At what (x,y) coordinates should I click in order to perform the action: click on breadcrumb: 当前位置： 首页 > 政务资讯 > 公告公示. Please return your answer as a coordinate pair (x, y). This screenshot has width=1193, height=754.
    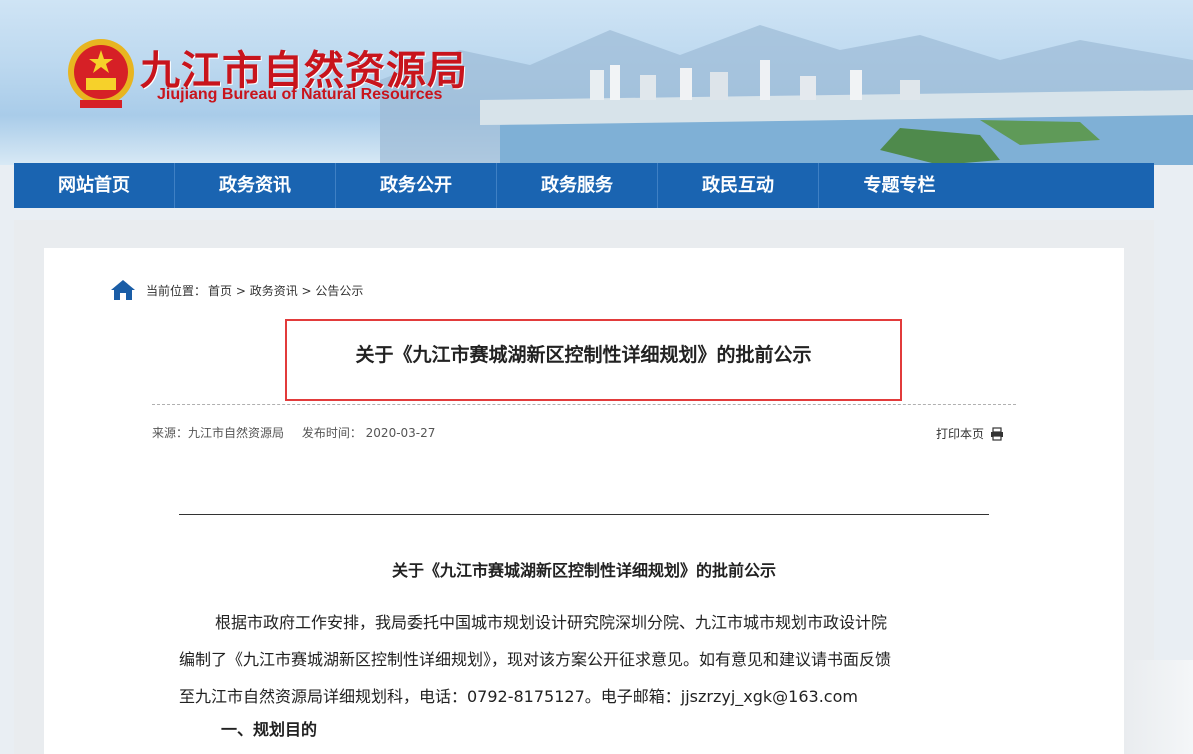
    Looking at the image, I should click on (236, 290).